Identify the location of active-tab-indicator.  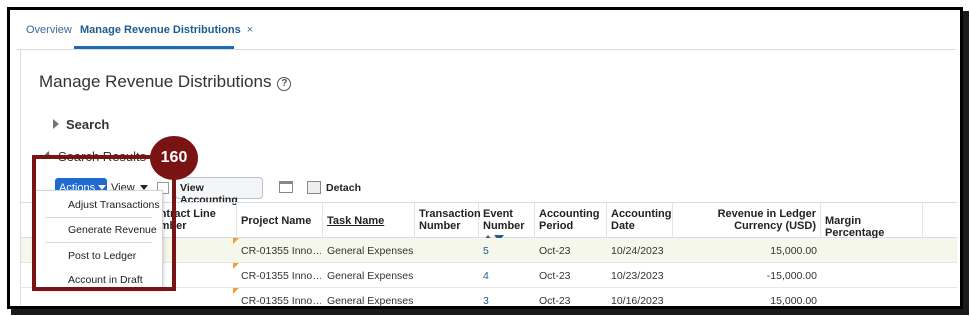
(154, 47).